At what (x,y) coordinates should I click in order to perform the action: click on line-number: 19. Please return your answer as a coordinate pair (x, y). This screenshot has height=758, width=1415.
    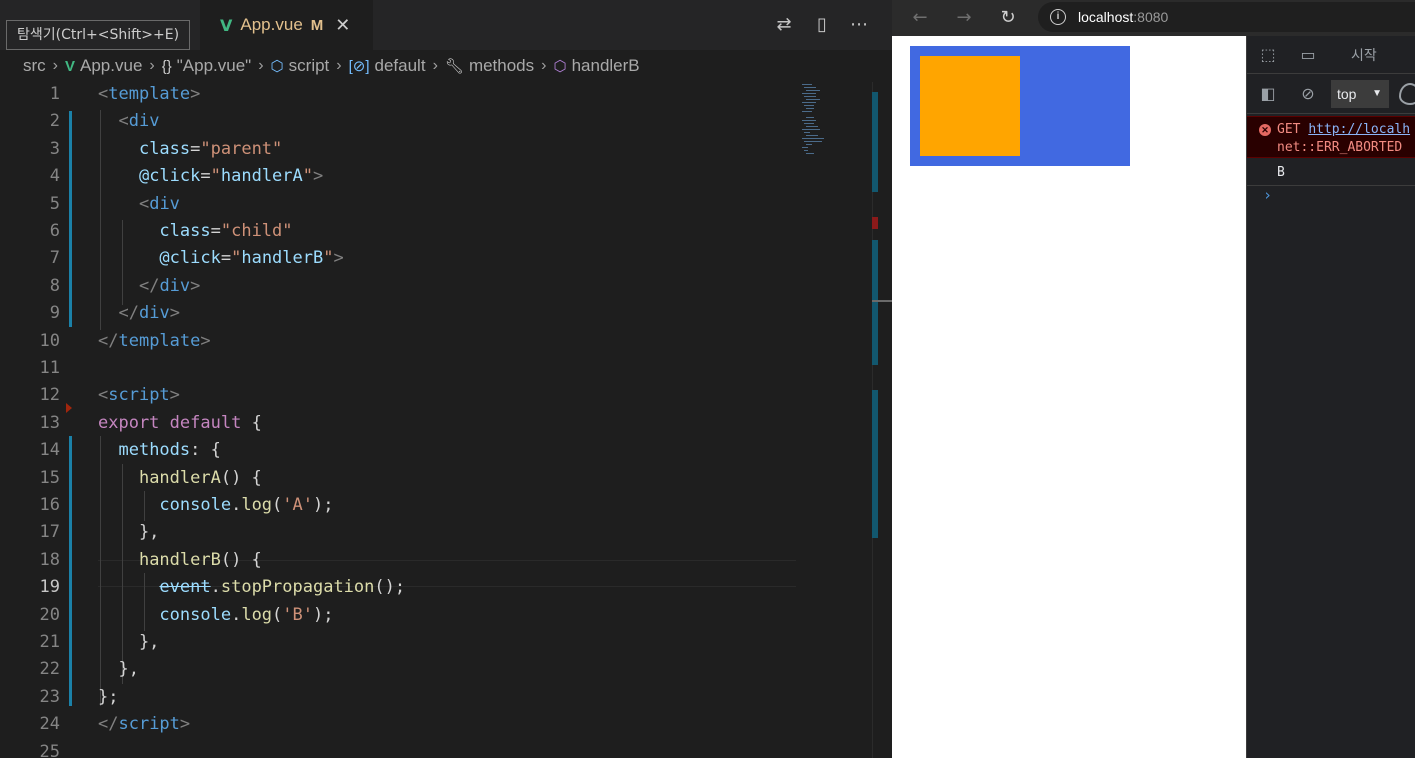
    Looking at the image, I should click on (49, 587).